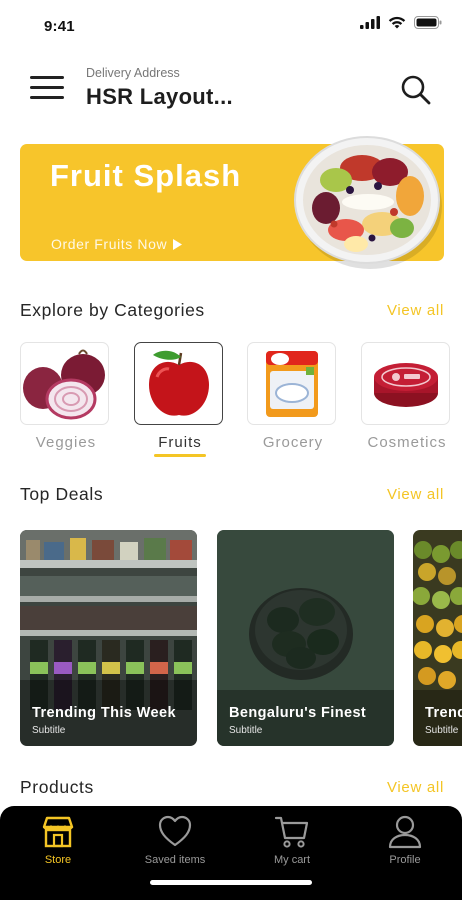 This screenshot has width=462, height=900. Describe the element at coordinates (47, 77) in the screenshot. I see `menu-icon` at that location.